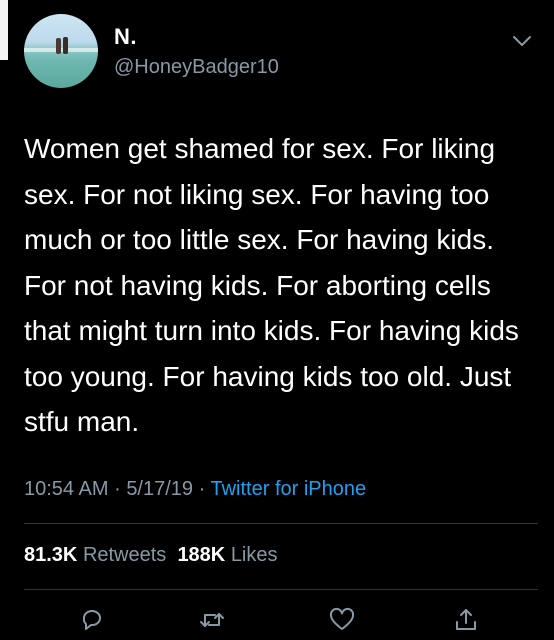 This screenshot has width=554, height=640. What do you see at coordinates (195, 489) in the screenshot?
I see `tweet-meta: 10:54 AM · 5/17/19 · Twitter for iPhone` at bounding box center [195, 489].